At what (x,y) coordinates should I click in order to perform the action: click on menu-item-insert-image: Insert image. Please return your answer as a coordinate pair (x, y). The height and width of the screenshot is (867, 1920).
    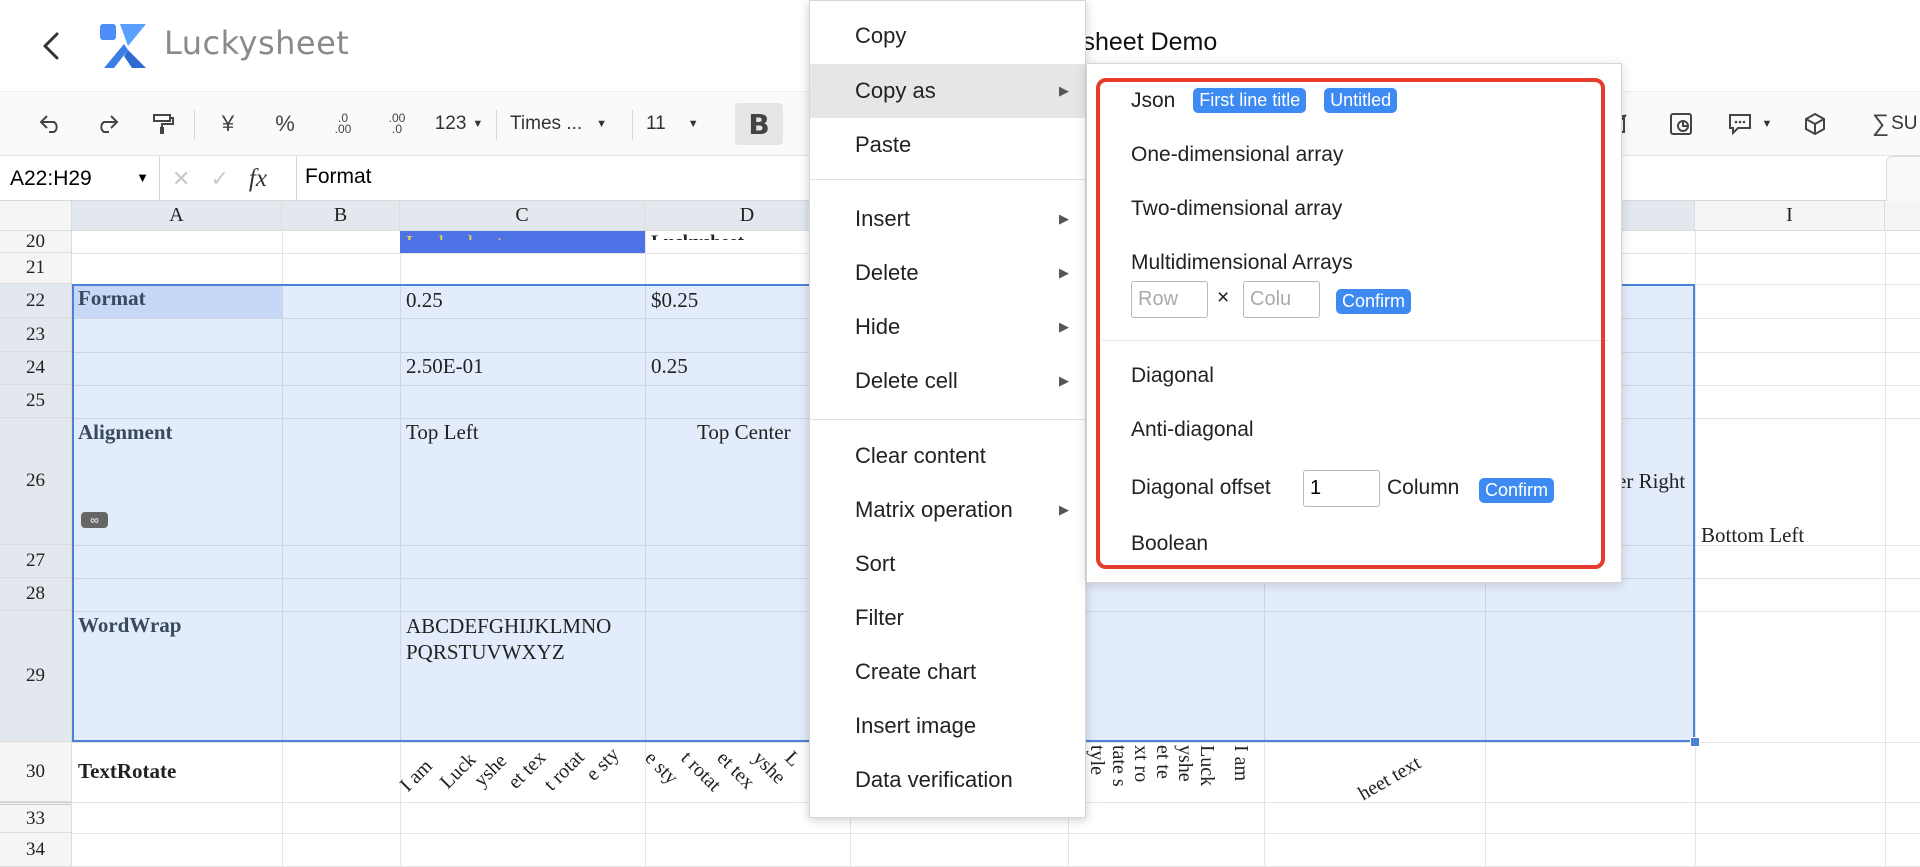
    Looking at the image, I should click on (947, 726).